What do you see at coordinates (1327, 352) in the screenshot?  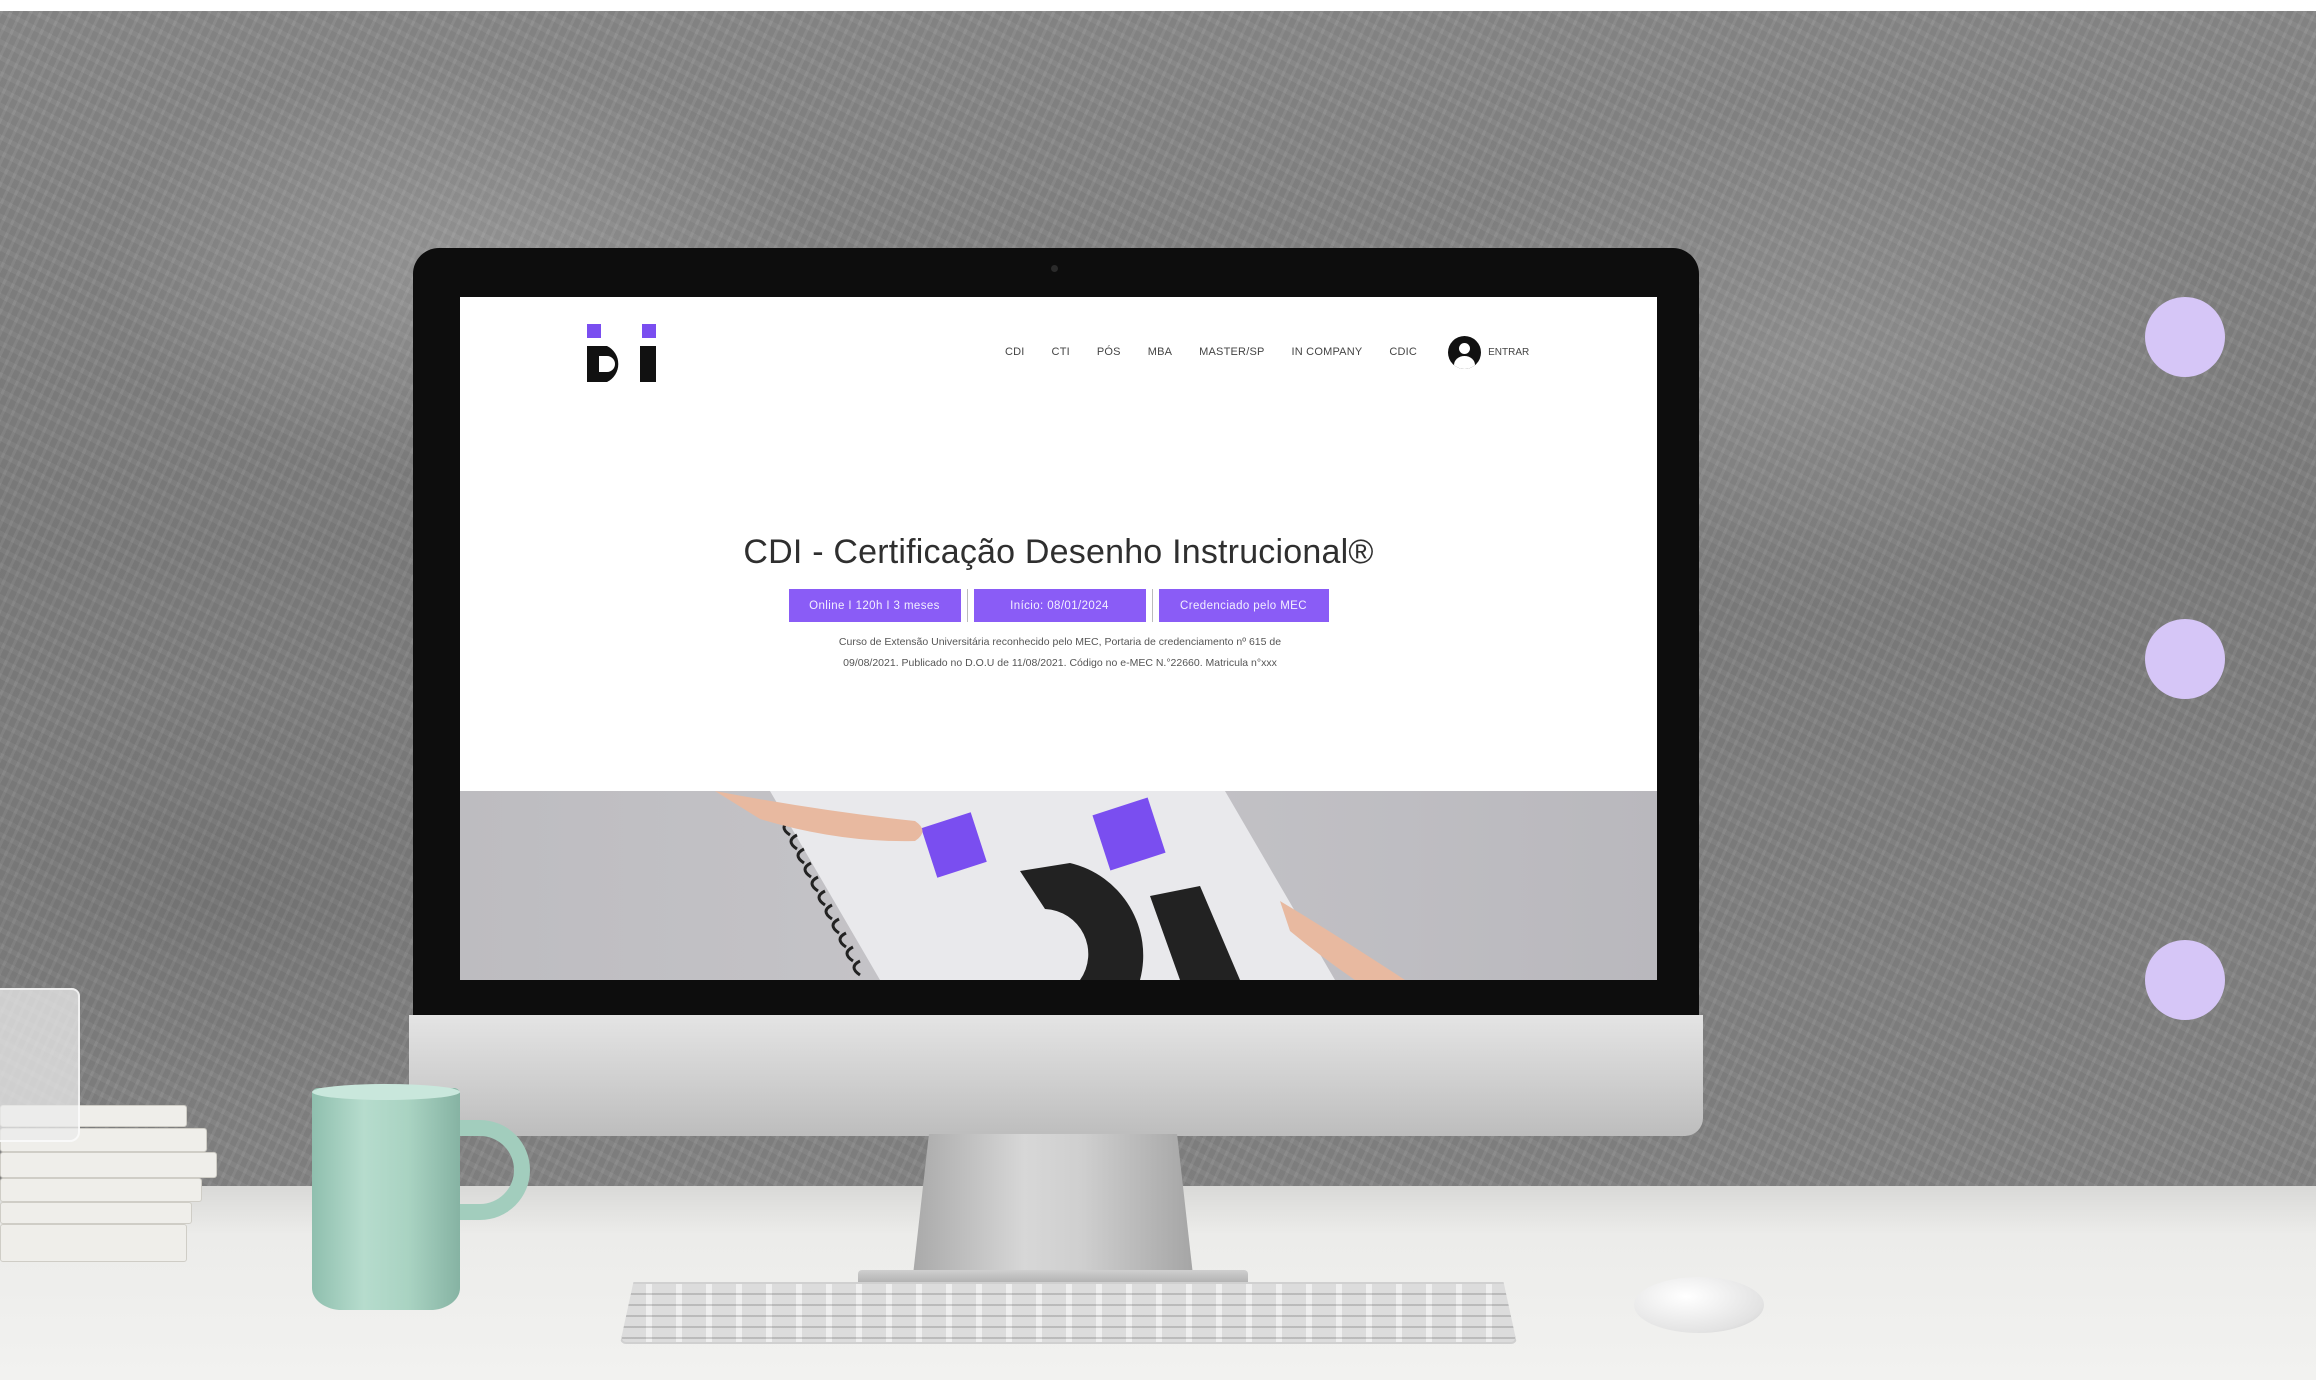 I see `nav-item-in-company: IN COMPANY` at bounding box center [1327, 352].